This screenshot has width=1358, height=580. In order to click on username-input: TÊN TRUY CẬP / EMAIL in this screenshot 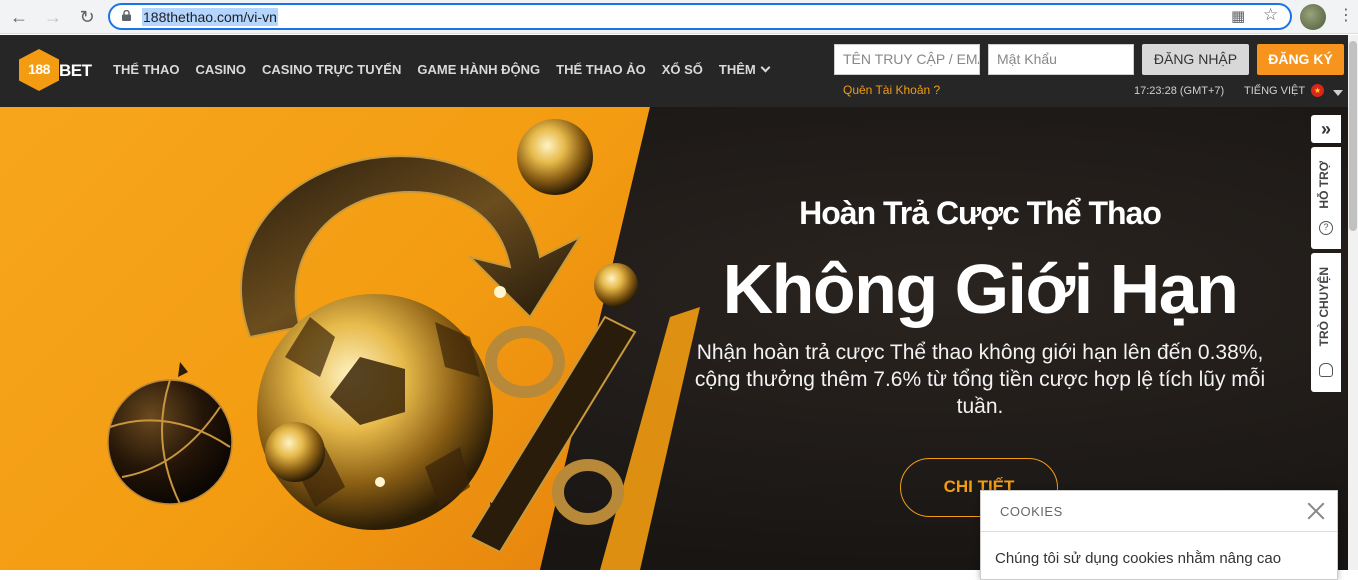, I will do `click(907, 59)`.